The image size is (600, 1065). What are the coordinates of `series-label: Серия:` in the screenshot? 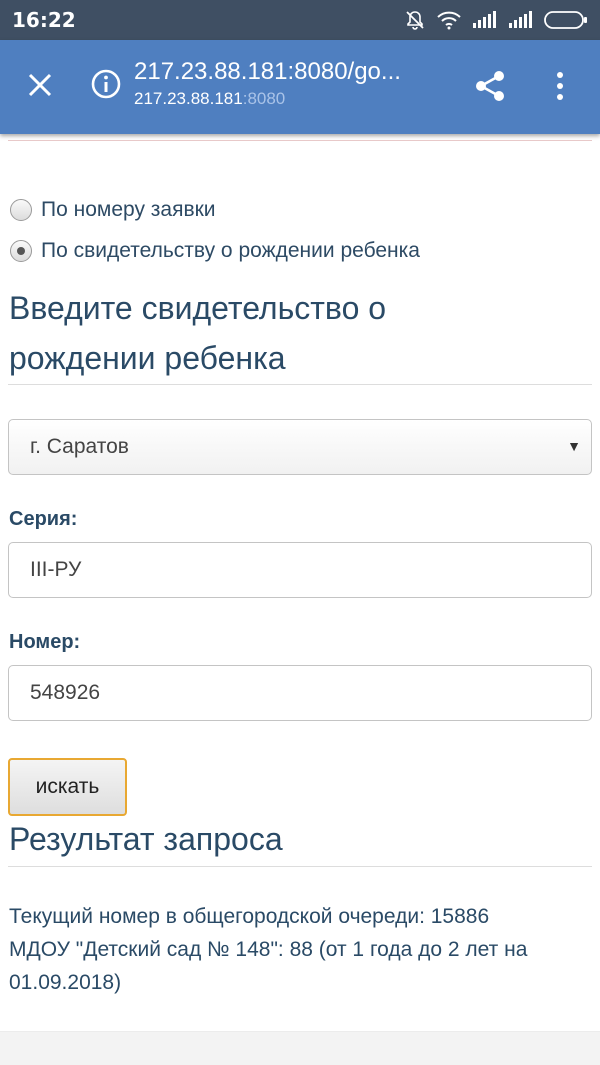 It's located at (43, 519).